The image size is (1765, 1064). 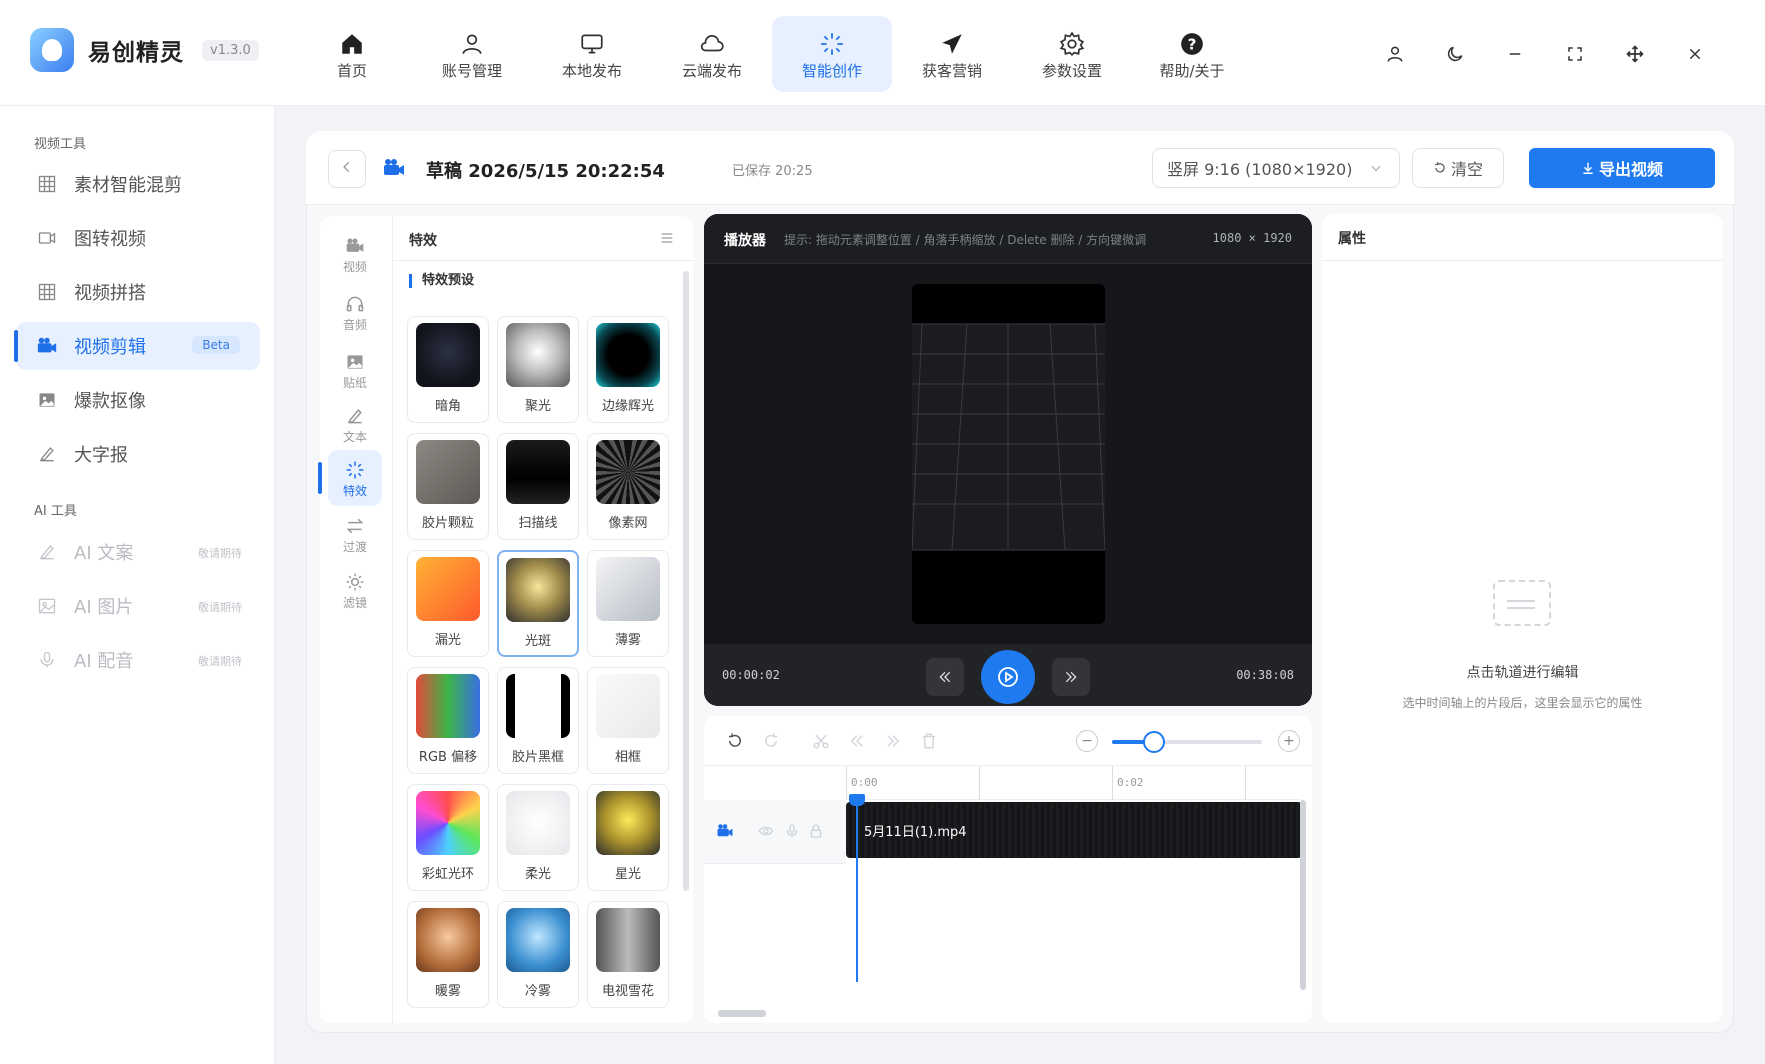 What do you see at coordinates (857, 889) in the screenshot?
I see `playhead` at bounding box center [857, 889].